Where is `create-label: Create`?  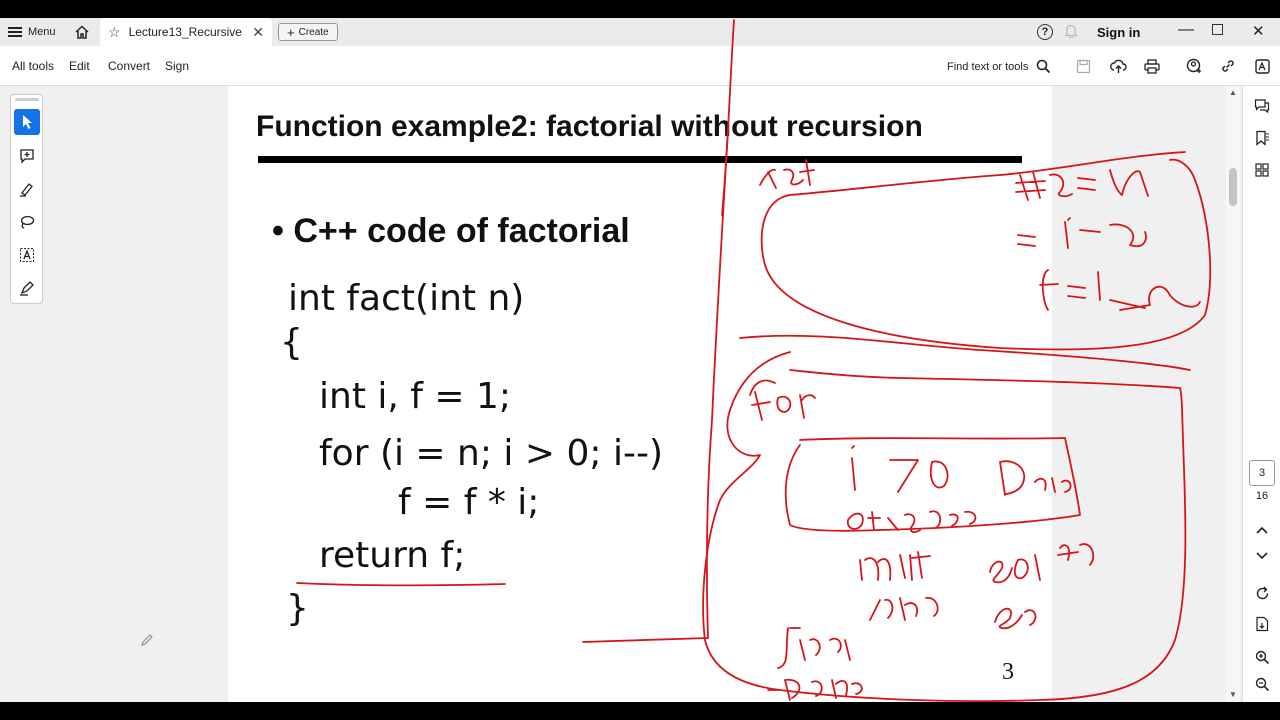
create-label: Create is located at coordinates (313, 32).